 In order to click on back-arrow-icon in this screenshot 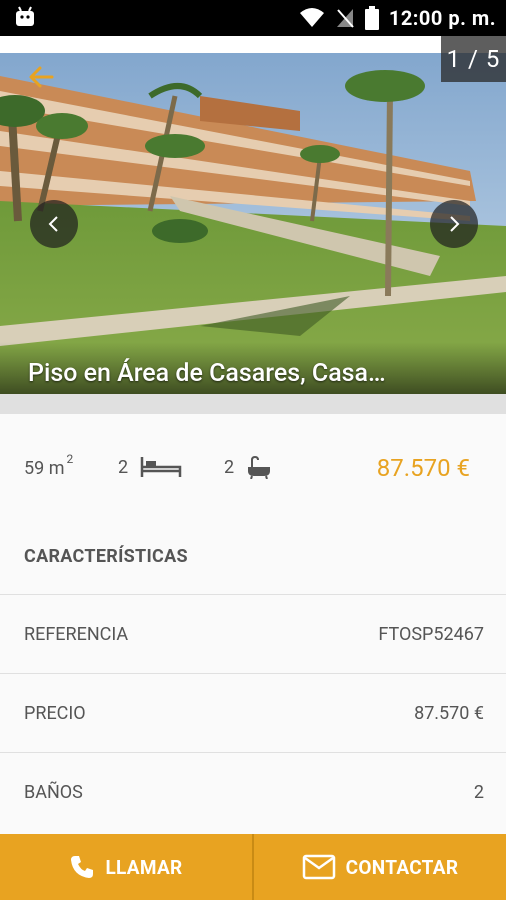, I will do `click(41, 77)`.